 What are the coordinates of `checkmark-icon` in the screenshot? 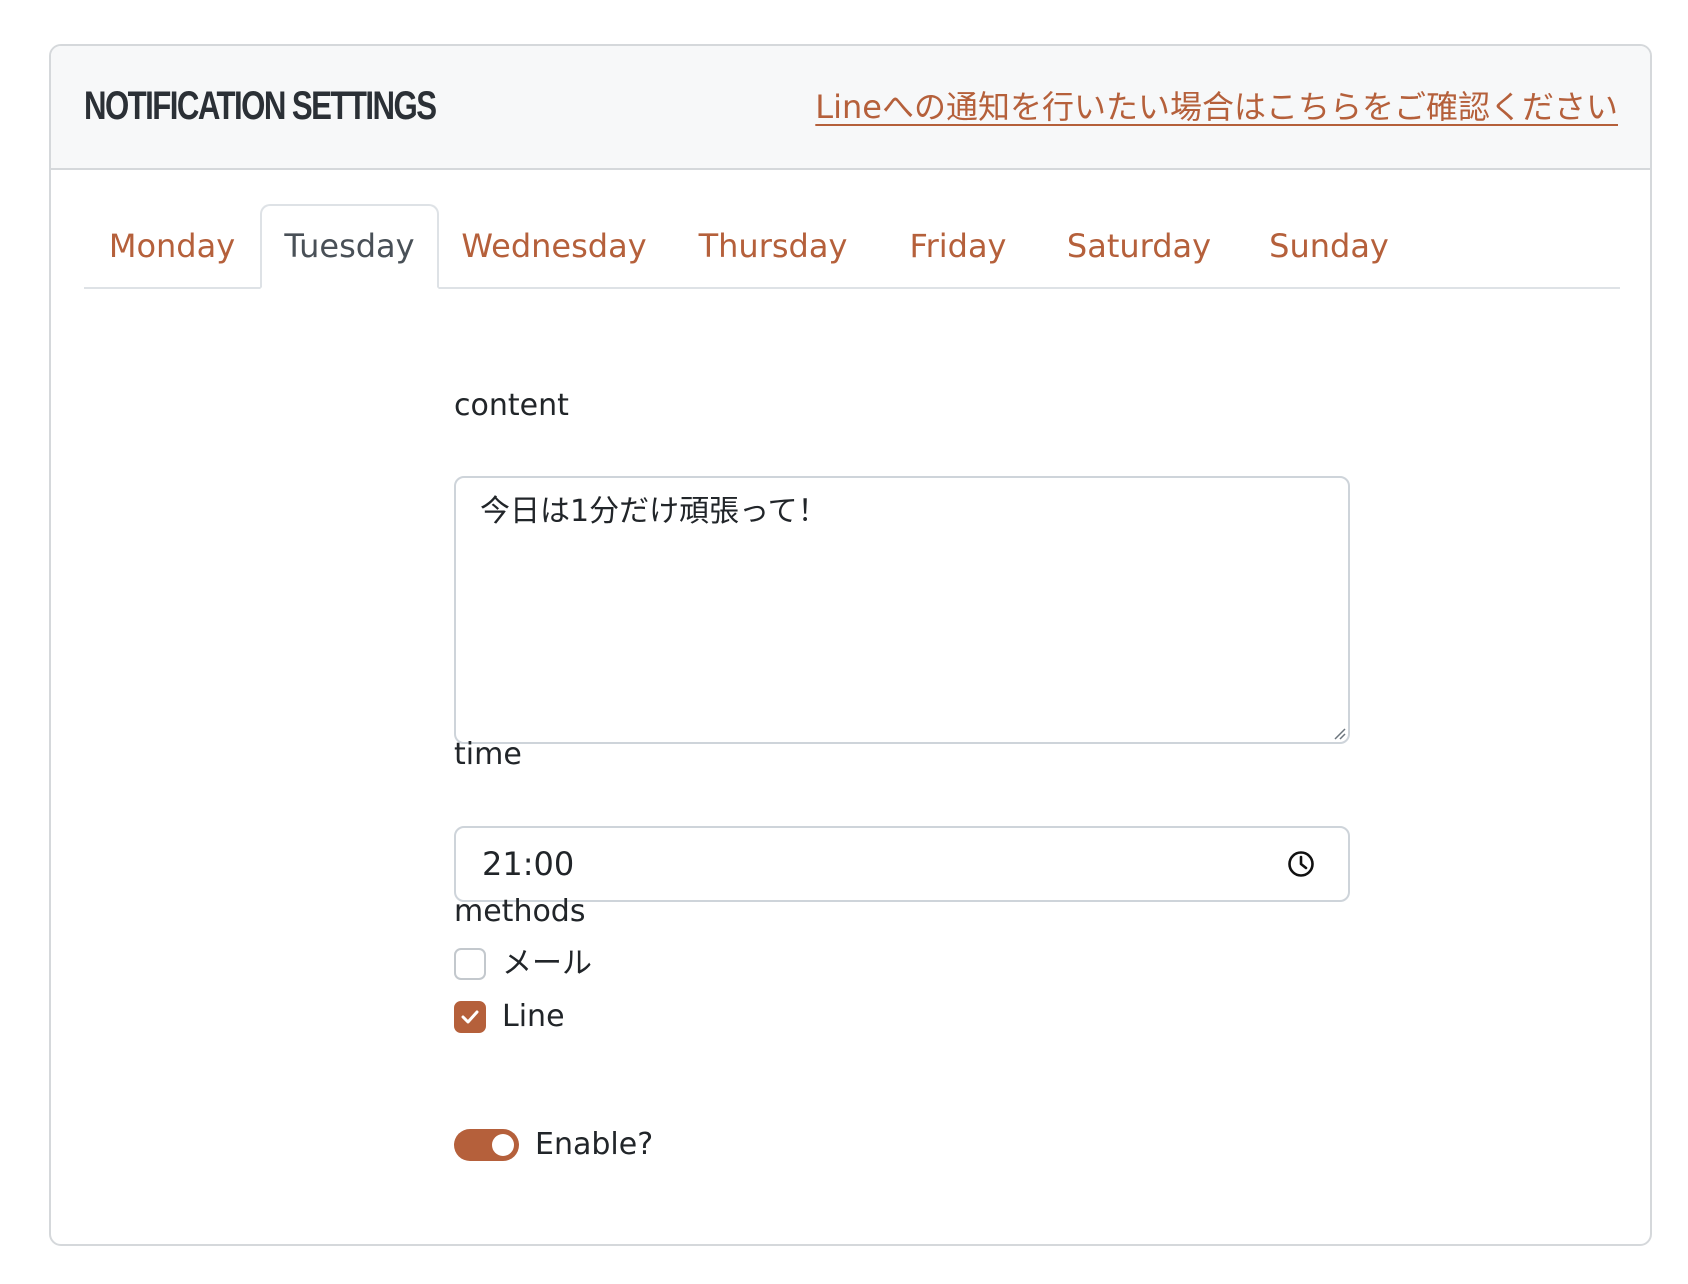 It's located at (470, 1017).